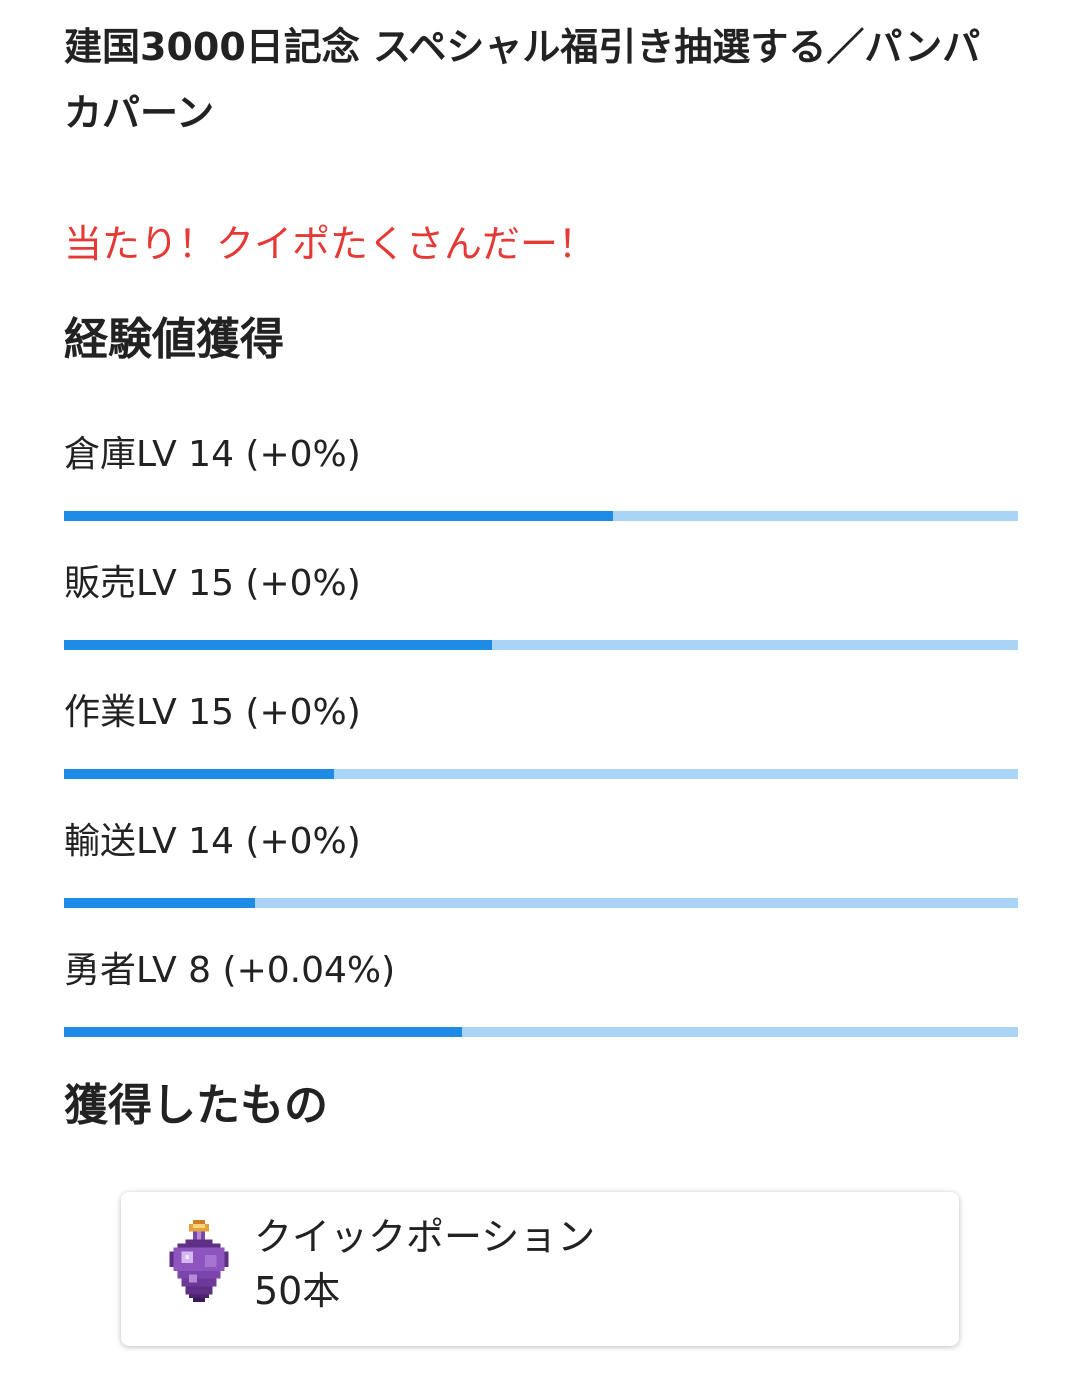 Image resolution: width=1080 pixels, height=1387 pixels. Describe the element at coordinates (212, 841) in the screenshot. I see `level-label: 輸送LV 14 (+0%)` at that location.